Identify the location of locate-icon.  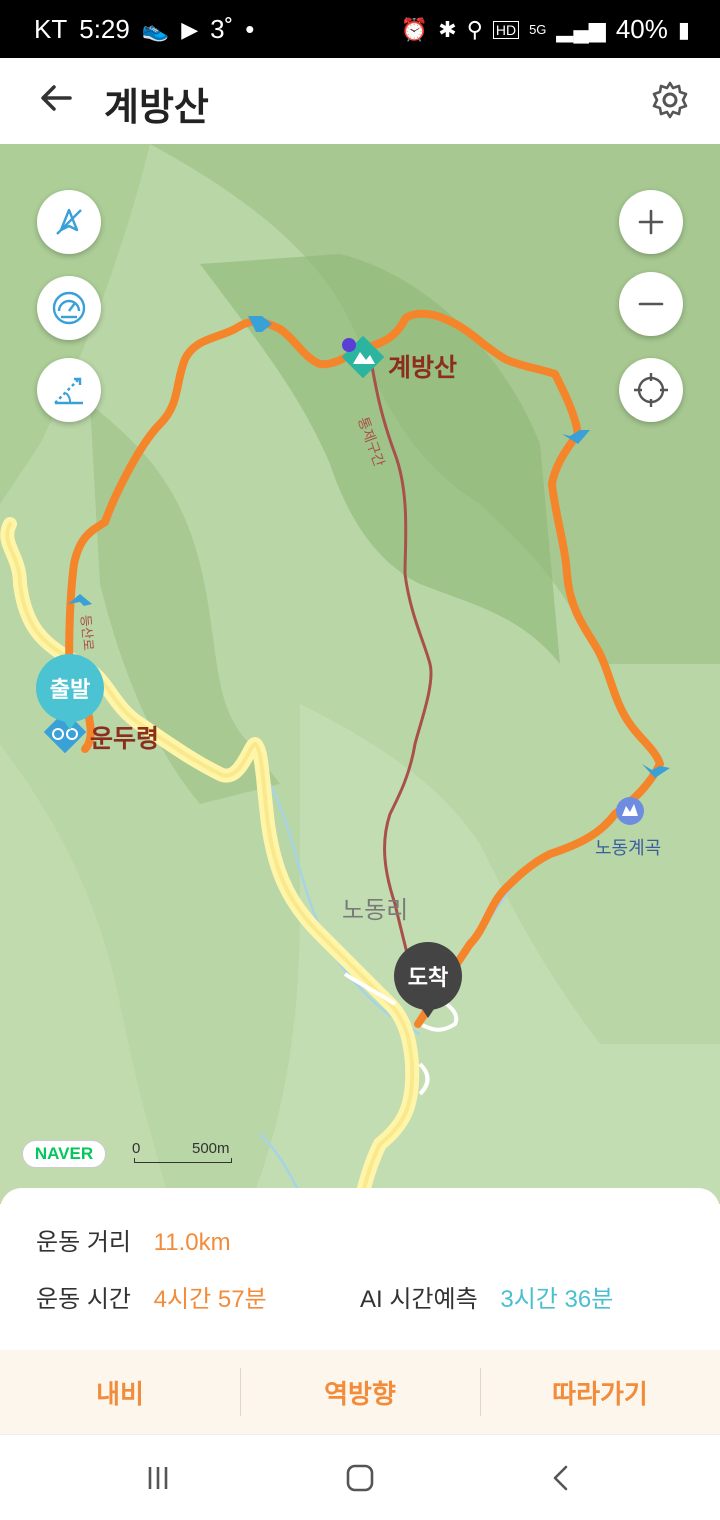
(651, 390).